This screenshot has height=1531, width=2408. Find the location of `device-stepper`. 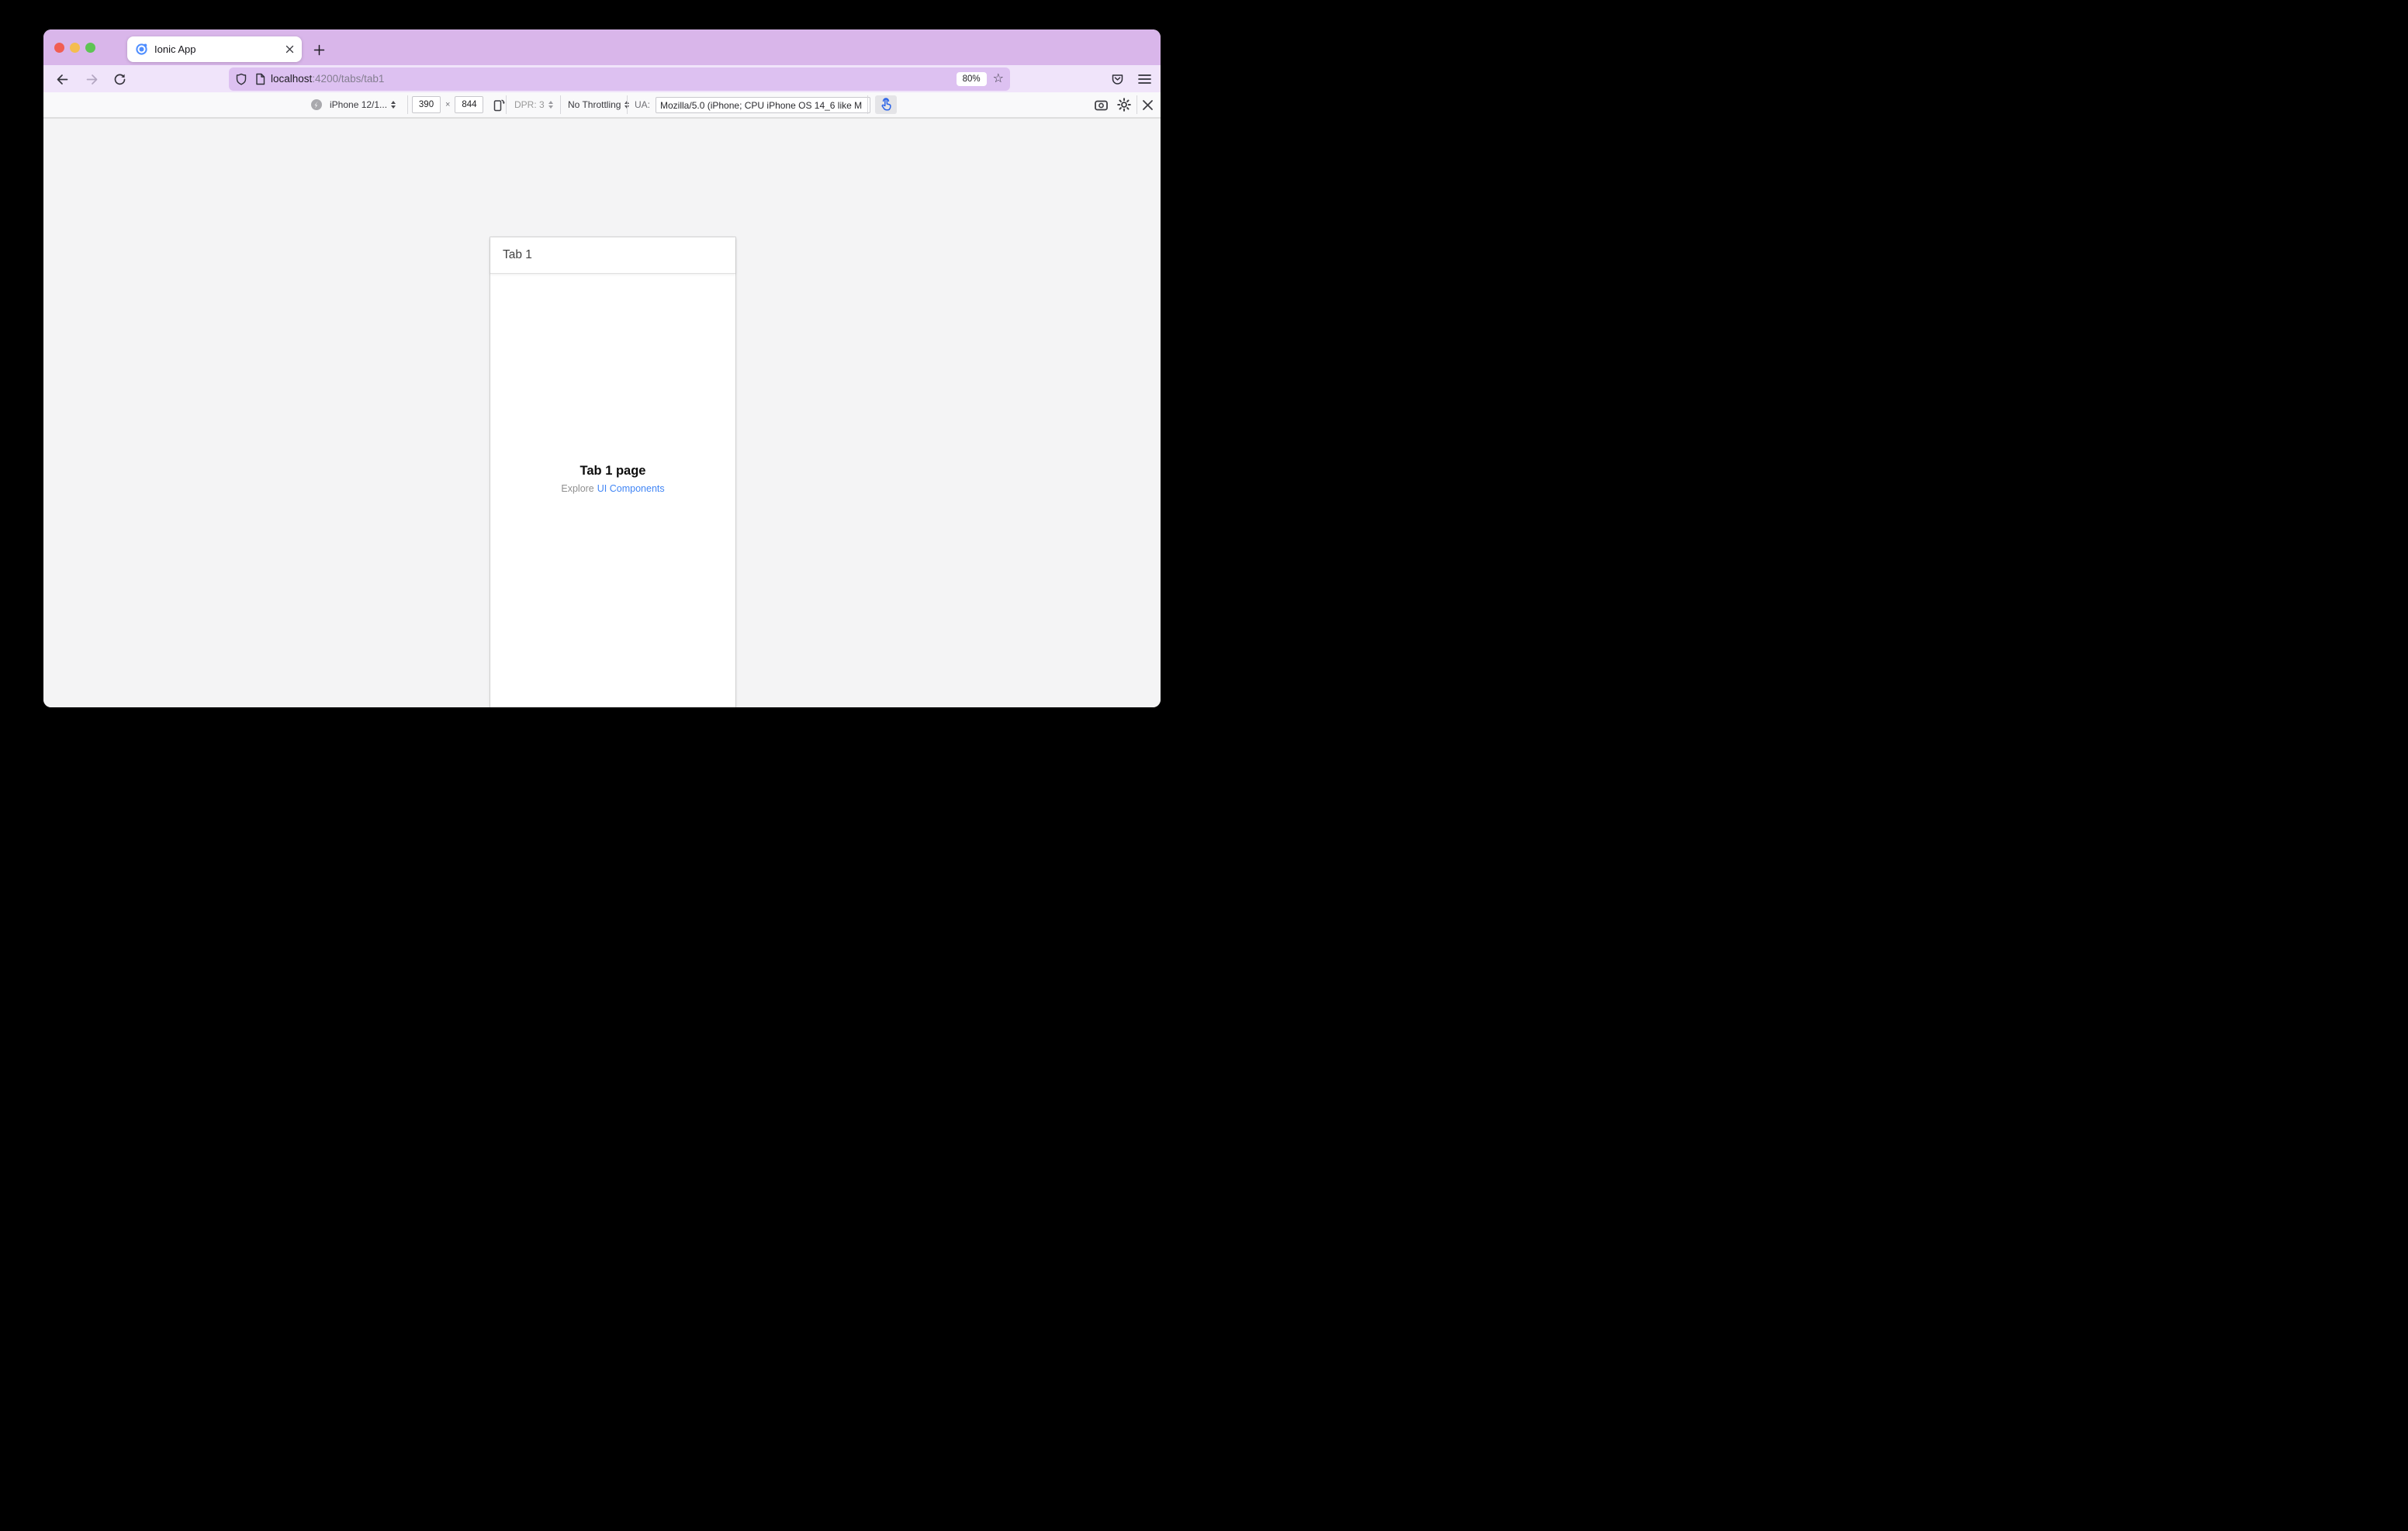

device-stepper is located at coordinates (393, 105).